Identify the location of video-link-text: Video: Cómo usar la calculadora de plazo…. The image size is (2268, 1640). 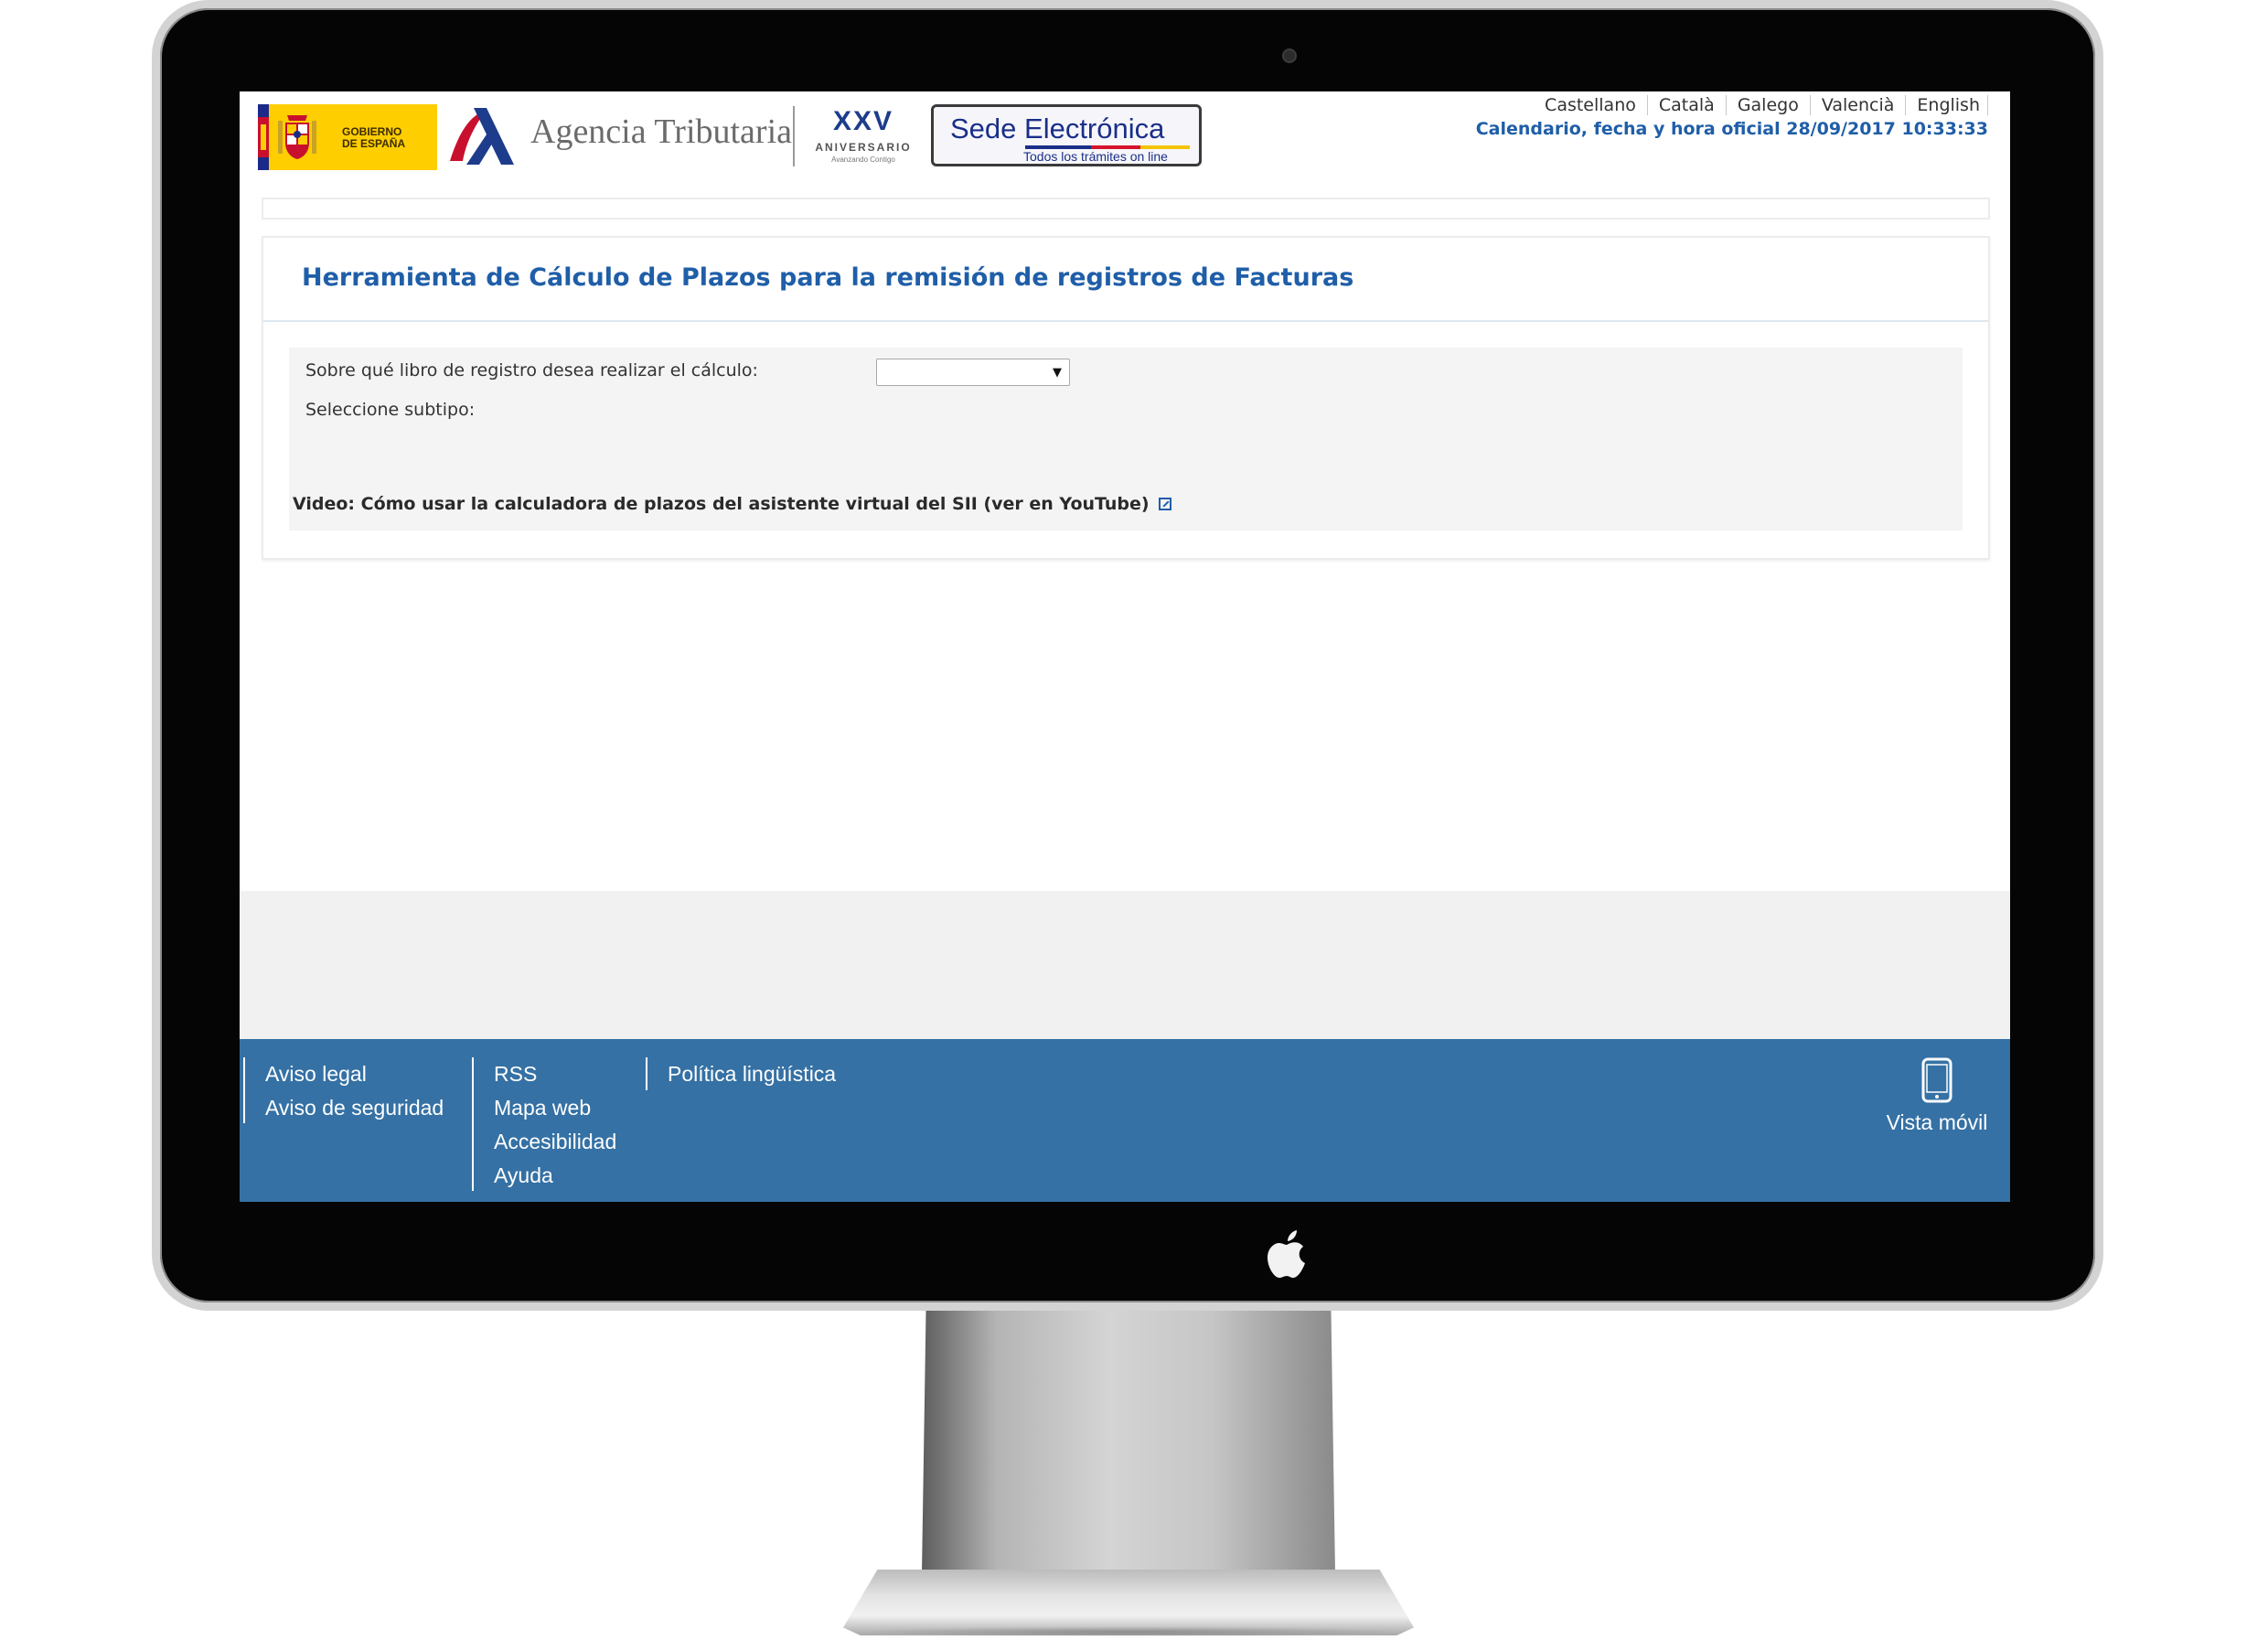
(721, 504).